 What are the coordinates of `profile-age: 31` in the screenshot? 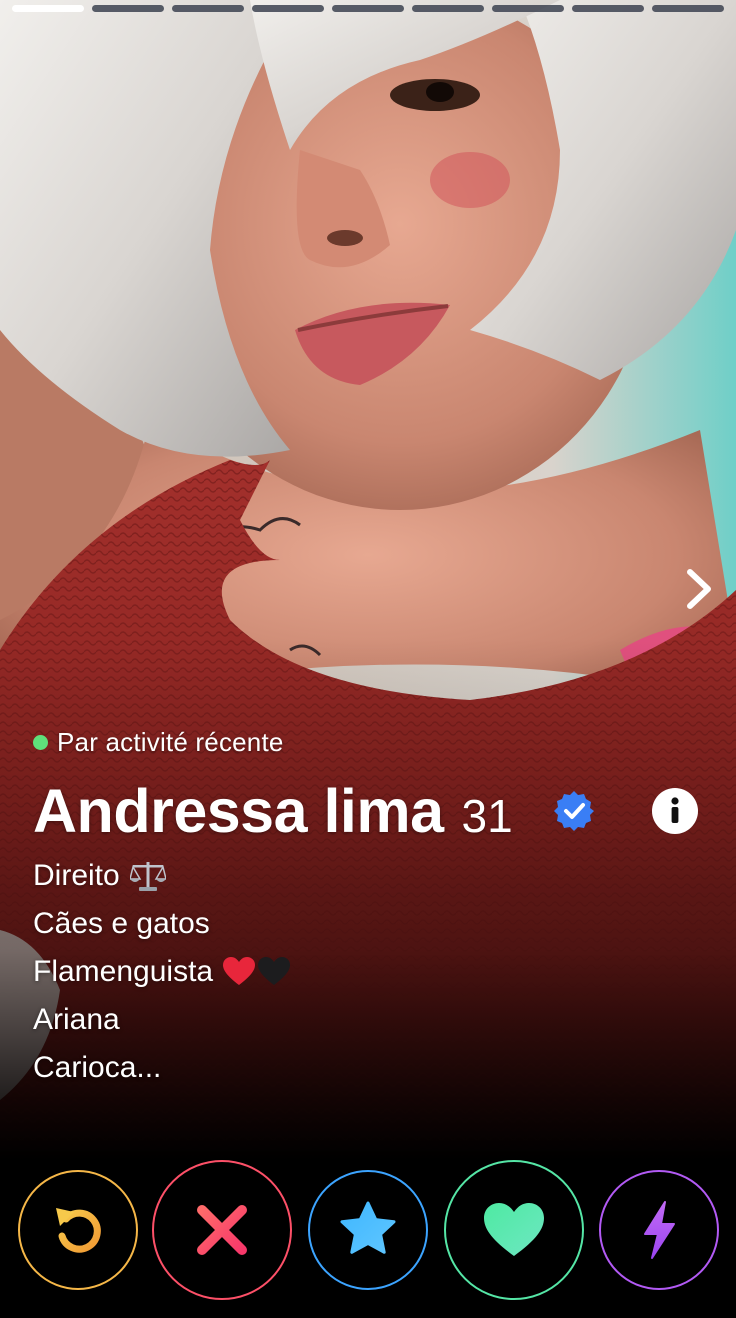 It's located at (487, 816).